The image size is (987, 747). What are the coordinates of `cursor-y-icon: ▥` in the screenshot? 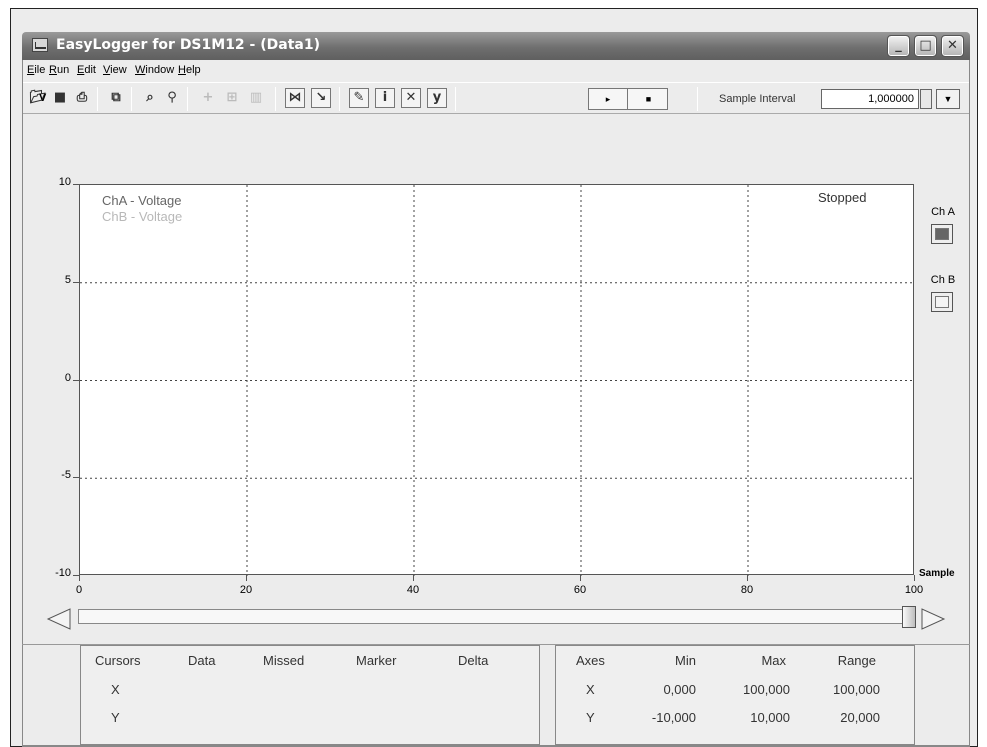 It's located at (256, 98).